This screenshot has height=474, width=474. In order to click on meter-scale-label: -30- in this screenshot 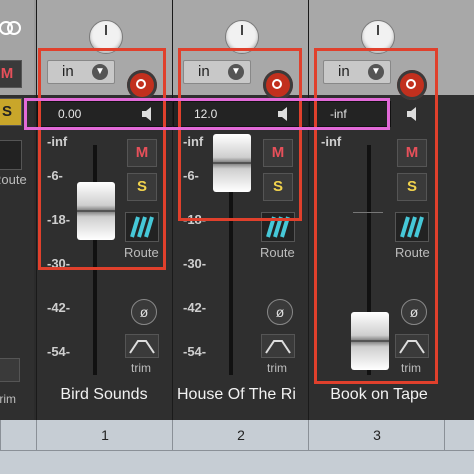, I will do `click(195, 263)`.